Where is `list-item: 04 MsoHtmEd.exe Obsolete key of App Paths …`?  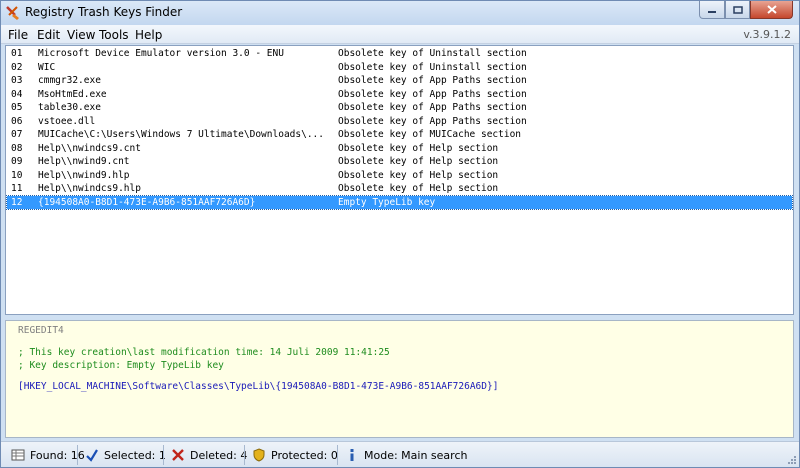 list-item: 04 MsoHtmEd.exe Obsolete key of App Paths … is located at coordinates (399, 95).